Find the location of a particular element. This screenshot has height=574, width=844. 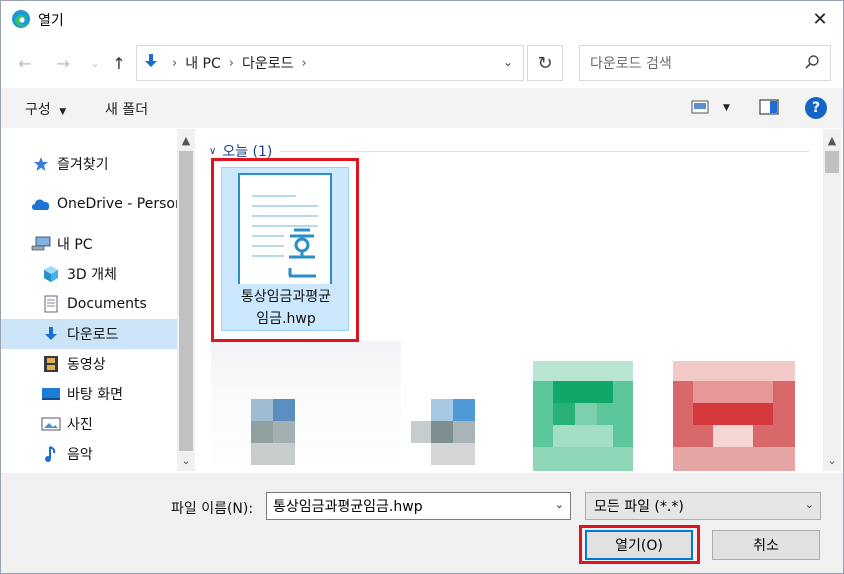

sidebar-item-onedrive: OneDrive - Person is located at coordinates (107, 204).